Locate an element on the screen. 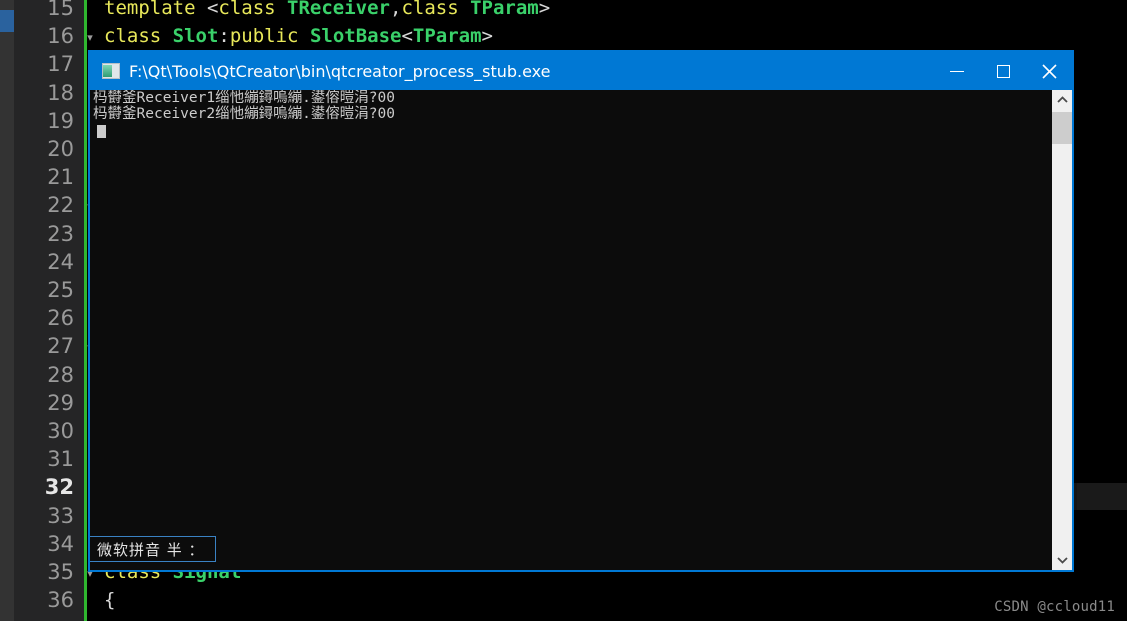 Image resolution: width=1127 pixels, height=621 pixels. code-line: { is located at coordinates (109, 600).